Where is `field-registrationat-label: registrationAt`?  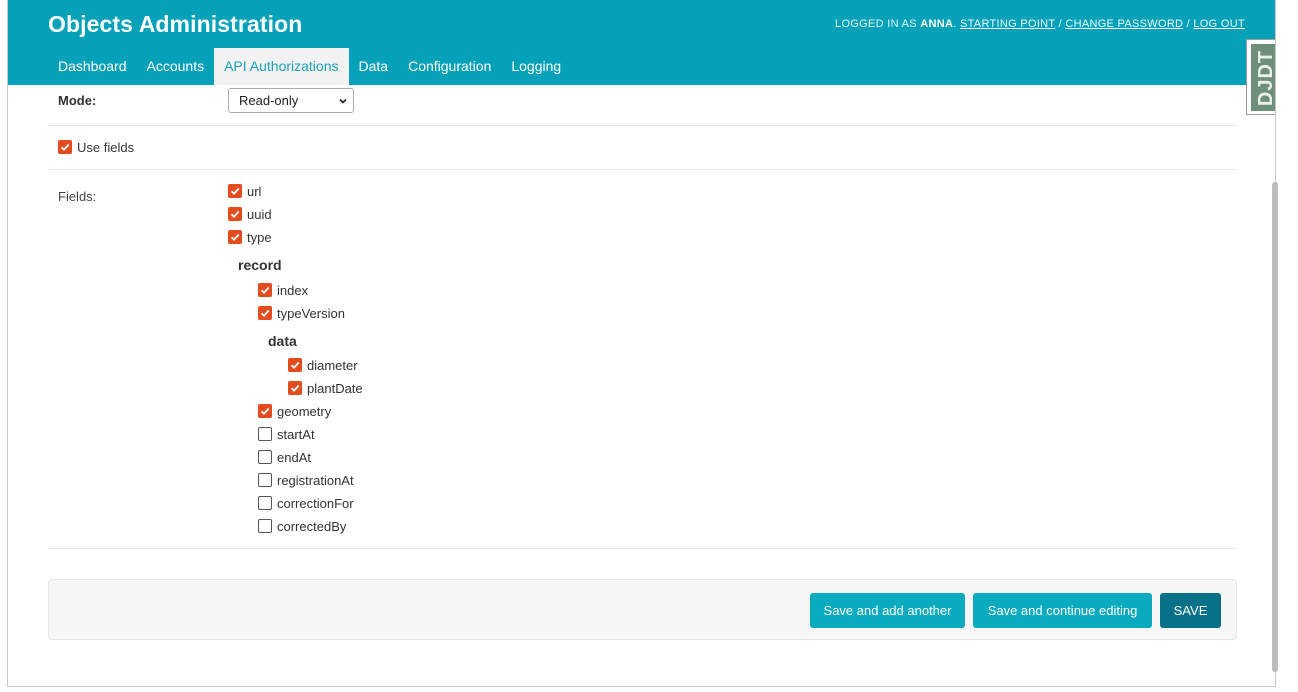
field-registrationat-label: registrationAt is located at coordinates (315, 480).